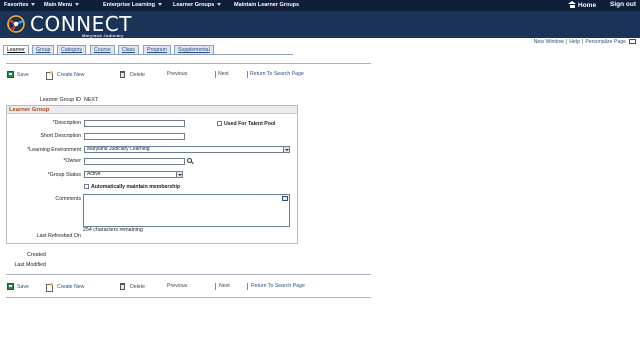 The height and width of the screenshot is (360, 640). I want to click on tab-underline, so click(148, 54).